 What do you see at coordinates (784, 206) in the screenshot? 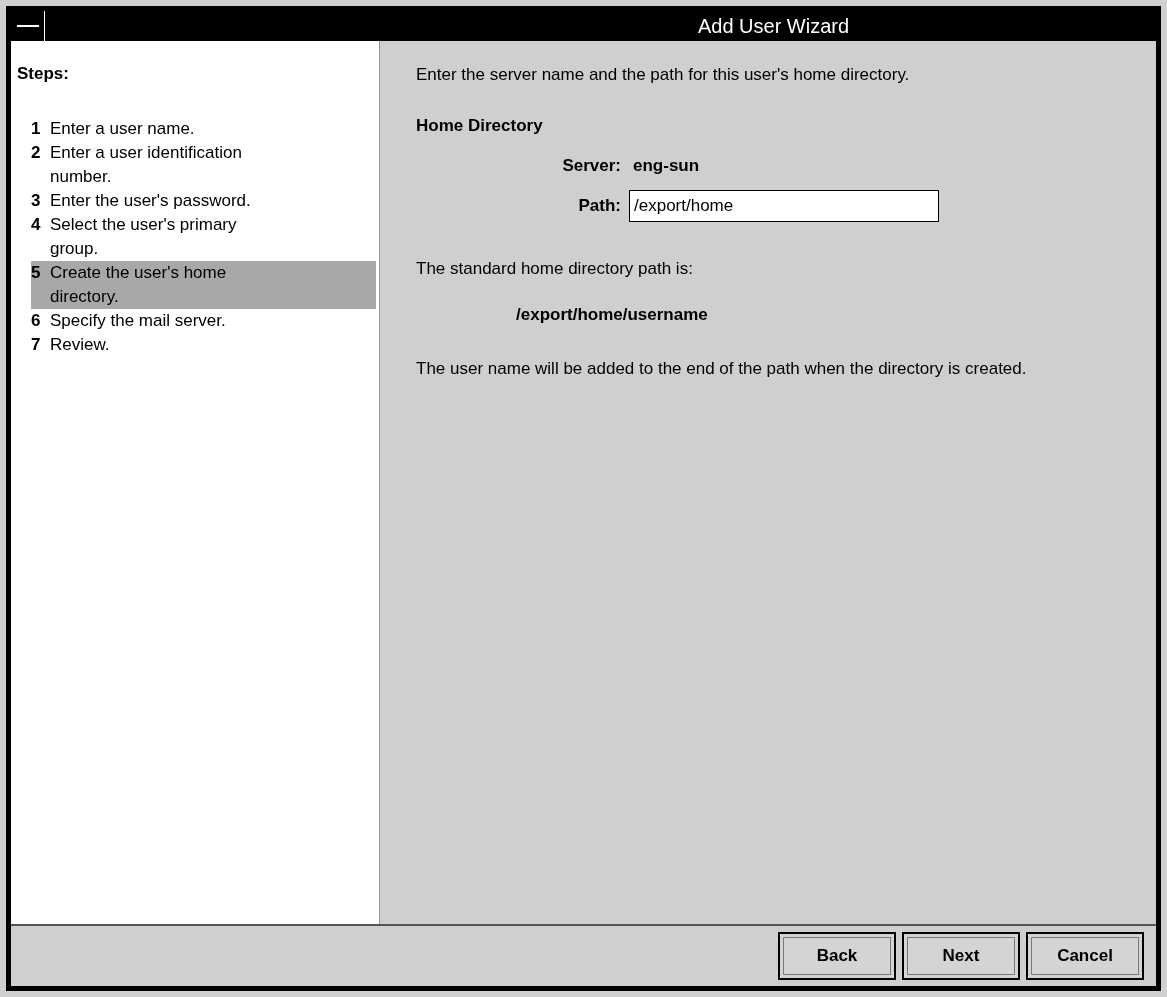
I see `path-field: /export/home` at bounding box center [784, 206].